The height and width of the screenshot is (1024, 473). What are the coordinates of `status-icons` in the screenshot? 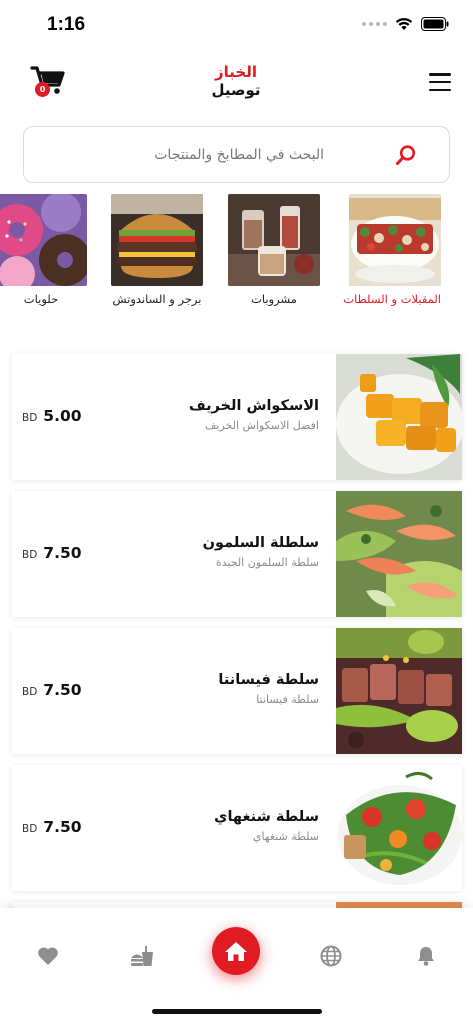 It's located at (405, 24).